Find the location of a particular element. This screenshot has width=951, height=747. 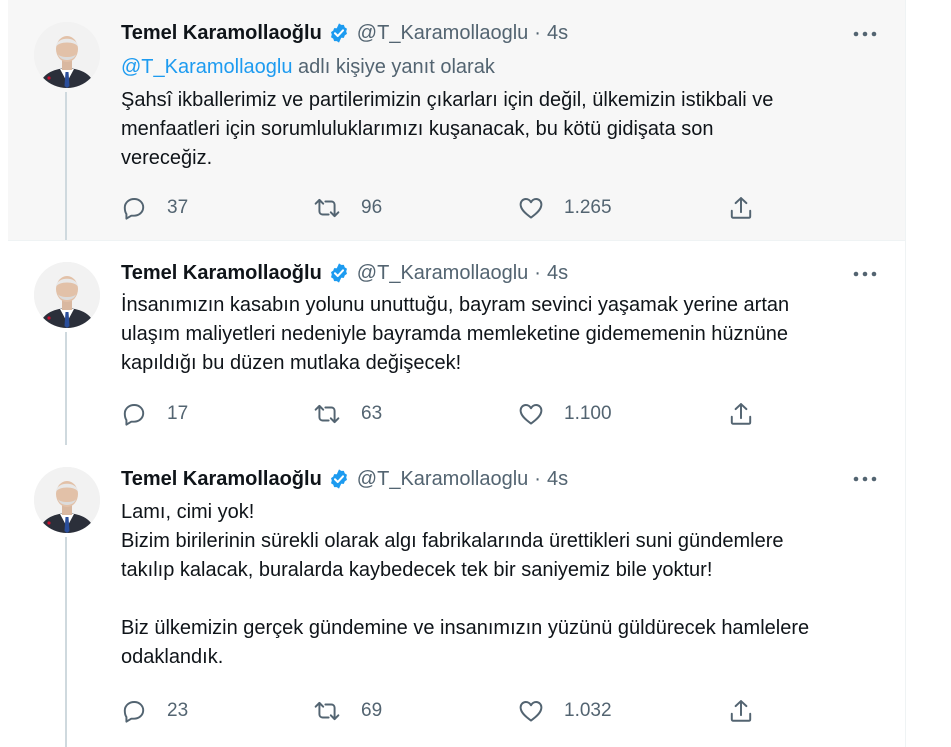

reply-button: 37 is located at coordinates (154, 208).